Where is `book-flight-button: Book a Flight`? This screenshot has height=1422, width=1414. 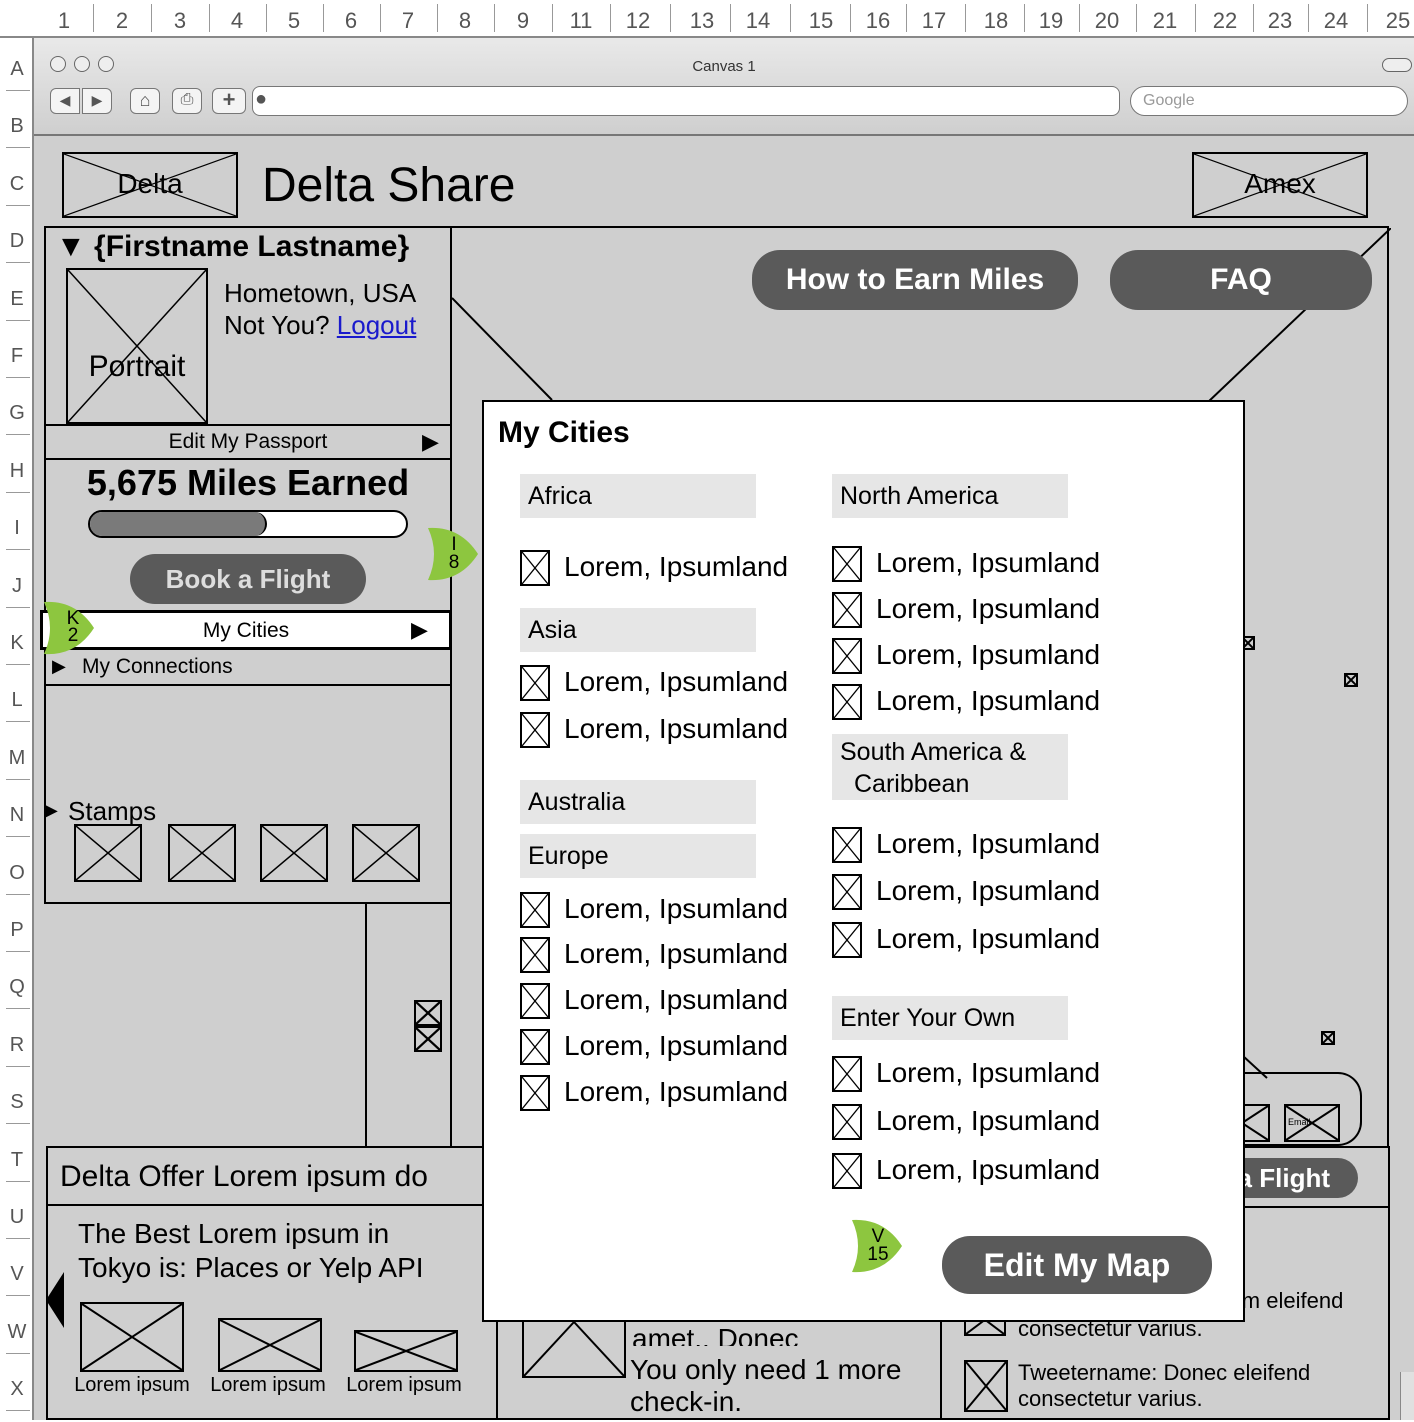
book-flight-button: Book a Flight is located at coordinates (248, 579).